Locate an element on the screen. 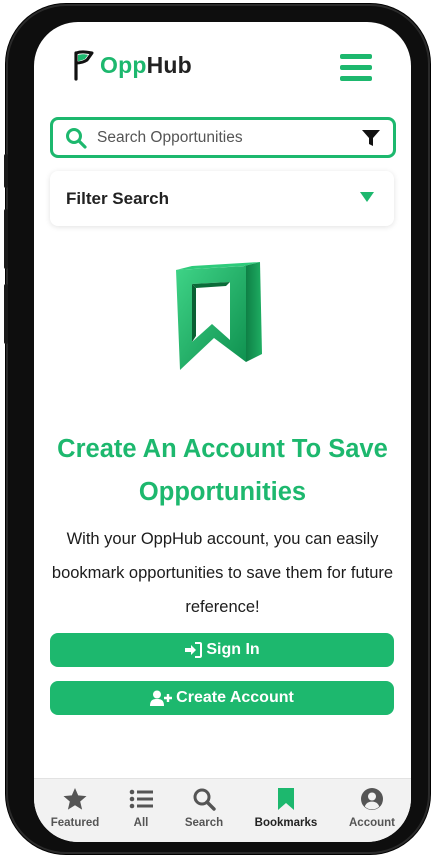 The width and height of the screenshot is (433, 857). nav-bookmarks: Bookmarks is located at coordinates (286, 808).